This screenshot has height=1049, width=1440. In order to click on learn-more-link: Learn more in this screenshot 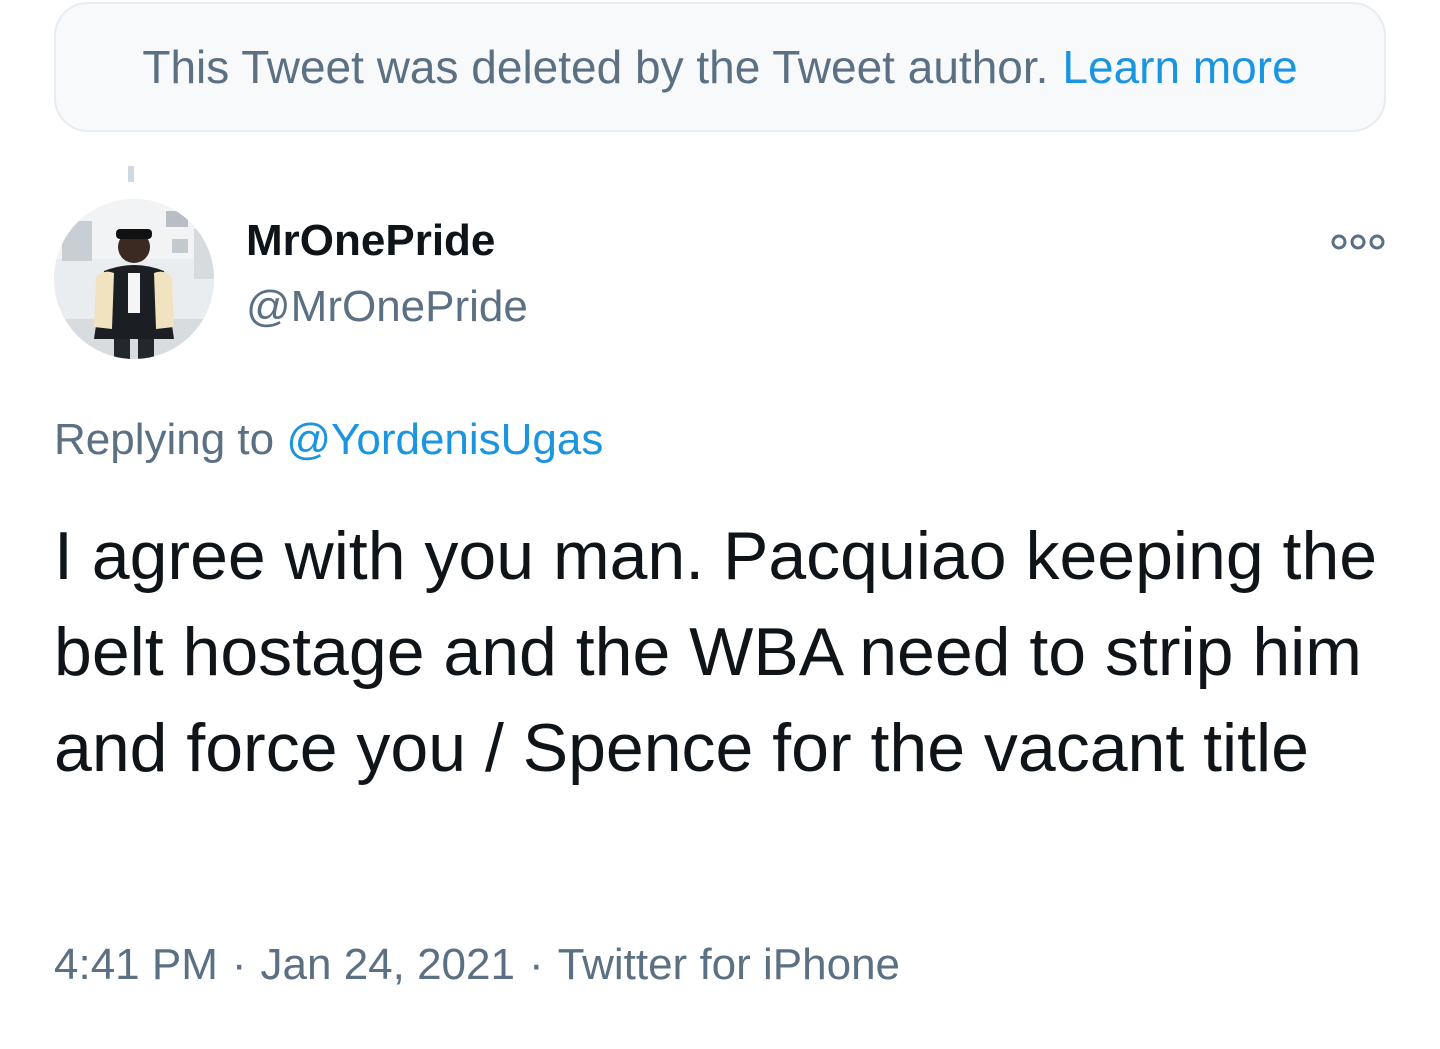, I will do `click(1179, 67)`.